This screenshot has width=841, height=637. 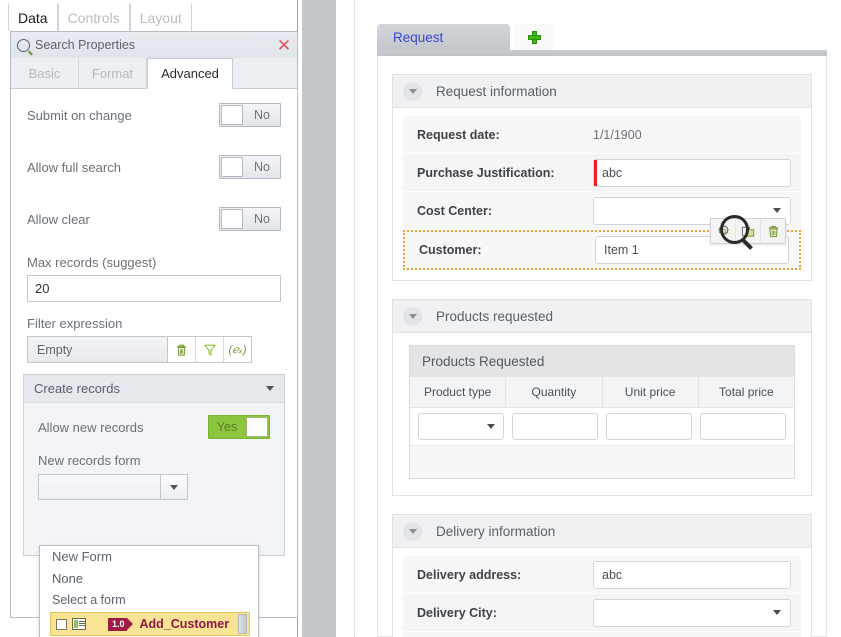 What do you see at coordinates (89, 460) in the screenshot?
I see `new-records-form-label: New records form` at bounding box center [89, 460].